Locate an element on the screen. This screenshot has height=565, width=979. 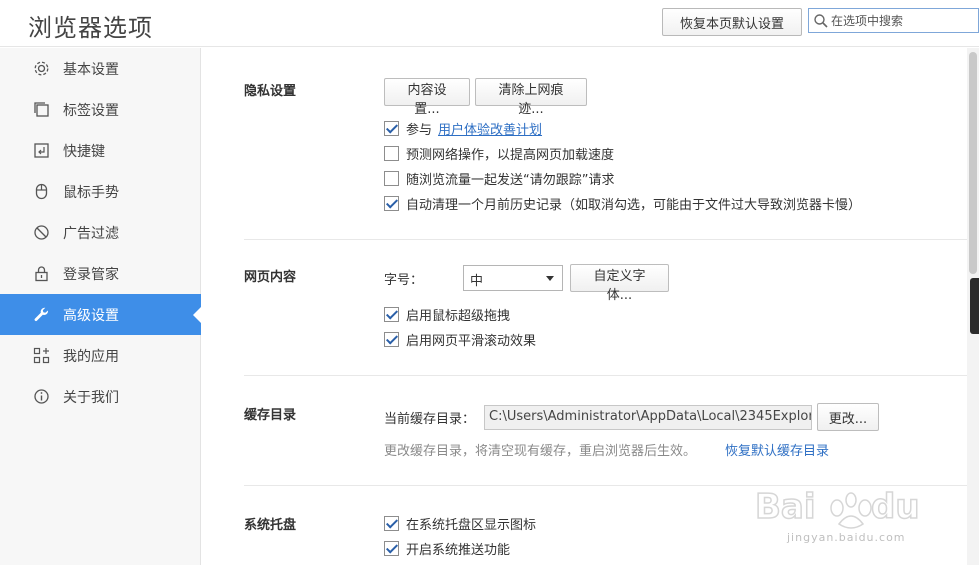
predict-network-checkbox is located at coordinates (391, 153).